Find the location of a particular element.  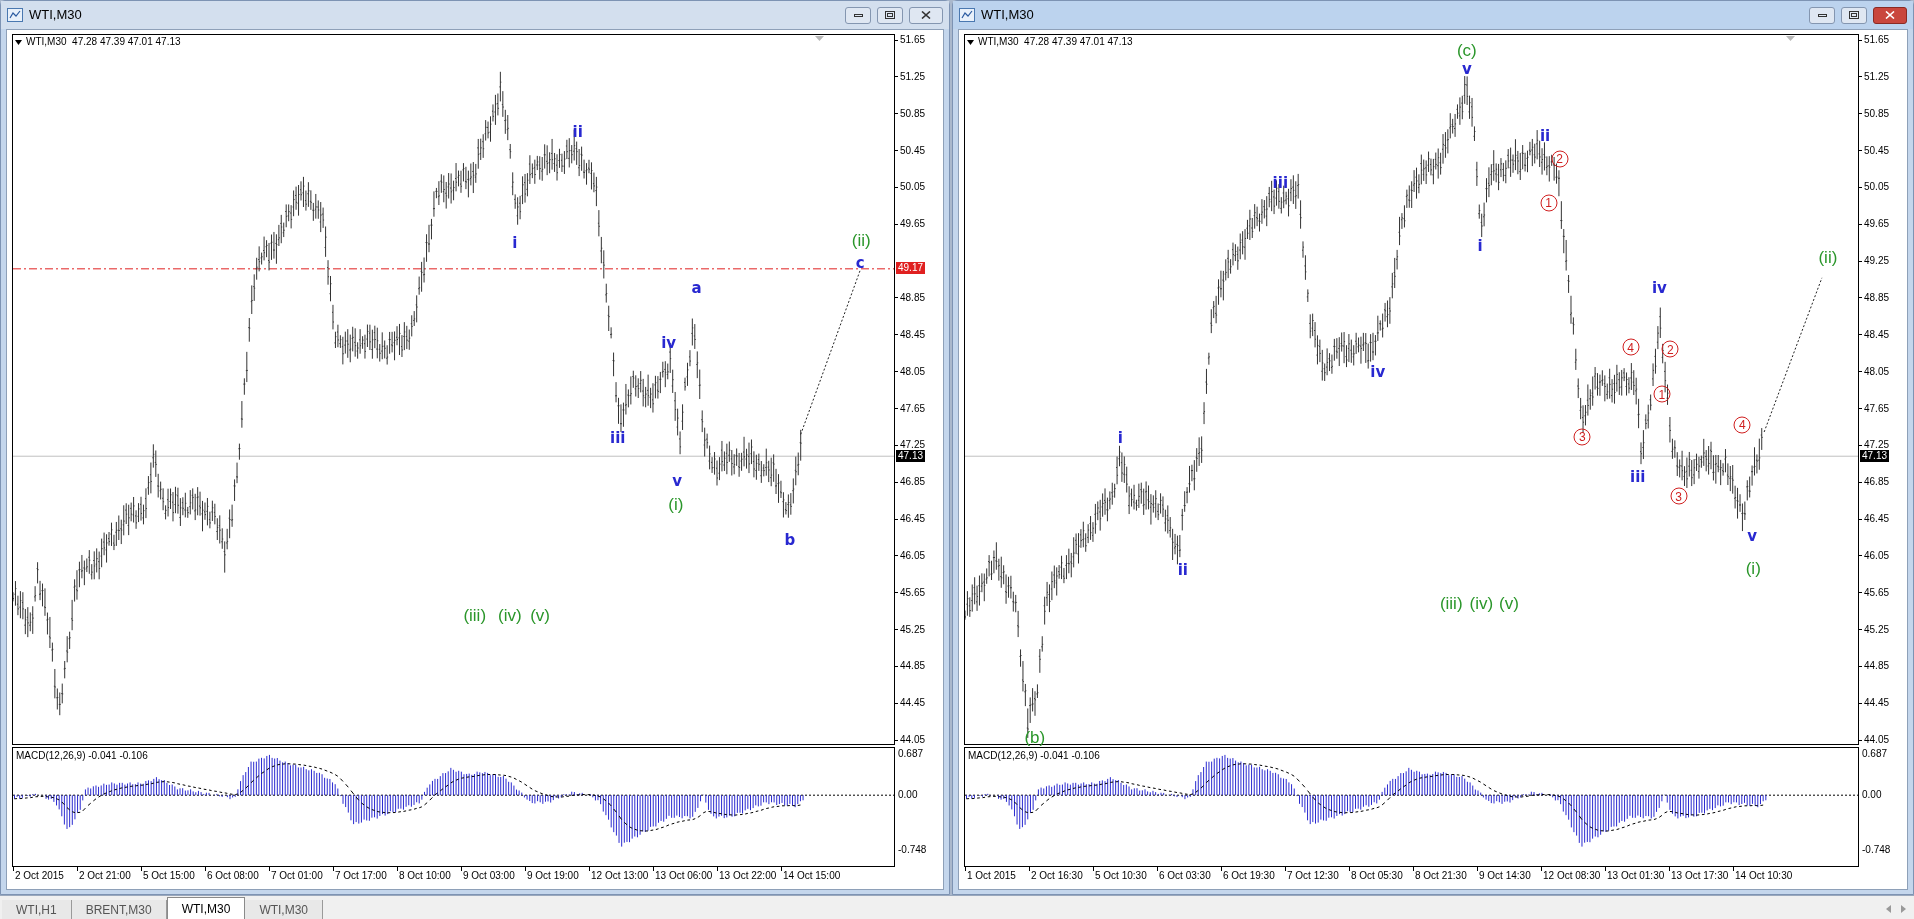

time-label: 2 Oct 16:30 is located at coordinates (1057, 876).